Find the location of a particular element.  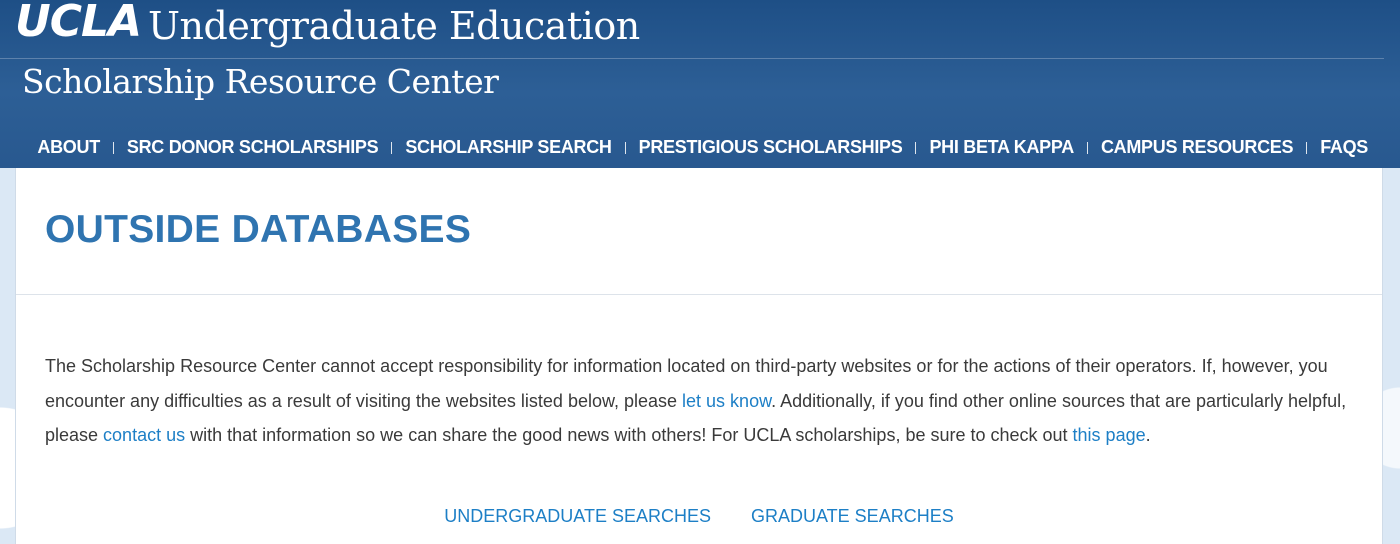

undergraduate-searches-link: UNDERGRADUATE SEARCHES is located at coordinates (577, 516).